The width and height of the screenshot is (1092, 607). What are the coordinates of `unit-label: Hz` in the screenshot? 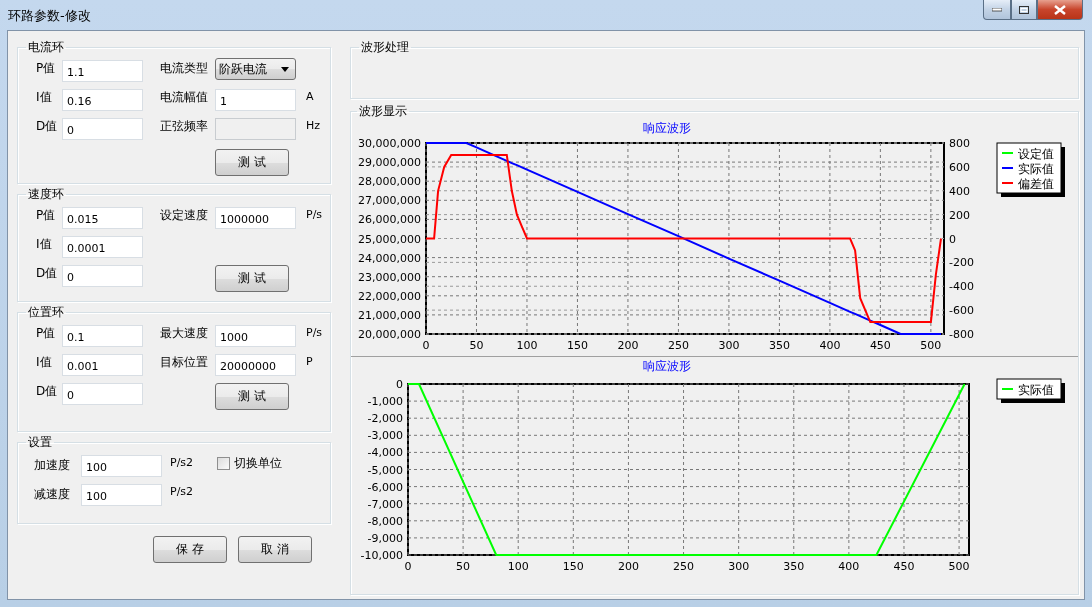 It's located at (313, 126).